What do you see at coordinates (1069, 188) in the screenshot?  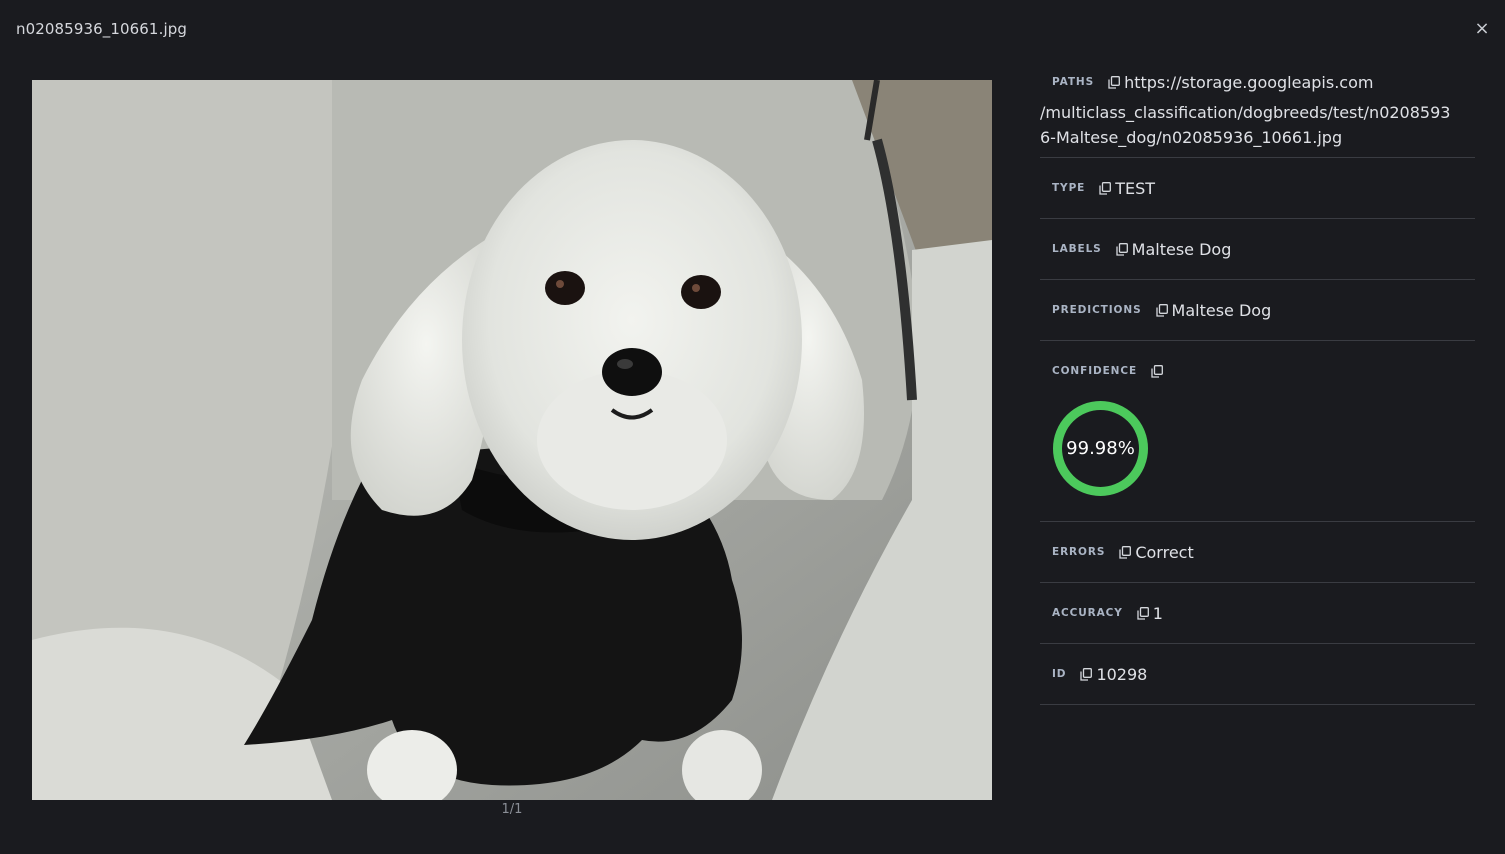 I see `field-key-type: type` at bounding box center [1069, 188].